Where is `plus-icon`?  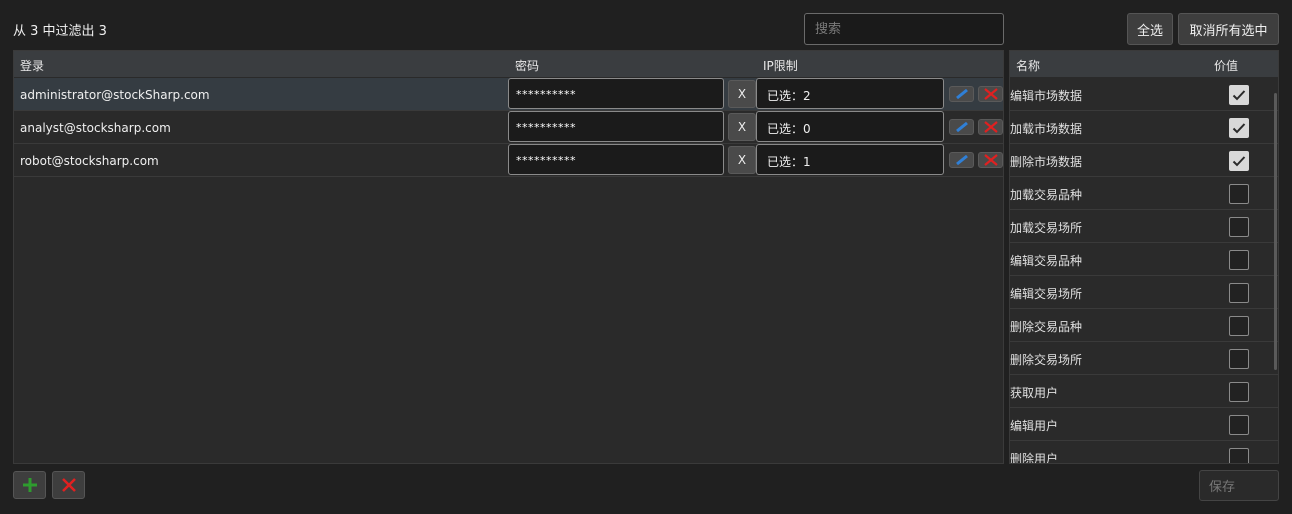
plus-icon is located at coordinates (29, 485).